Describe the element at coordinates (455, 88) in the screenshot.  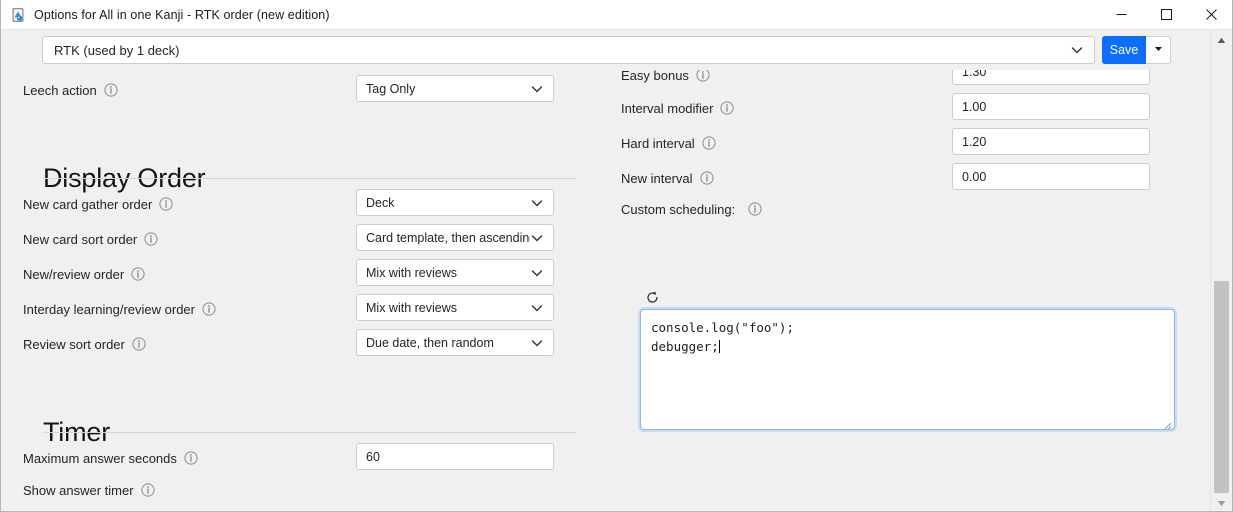
I see `select-leech-action: Tag Only` at that location.